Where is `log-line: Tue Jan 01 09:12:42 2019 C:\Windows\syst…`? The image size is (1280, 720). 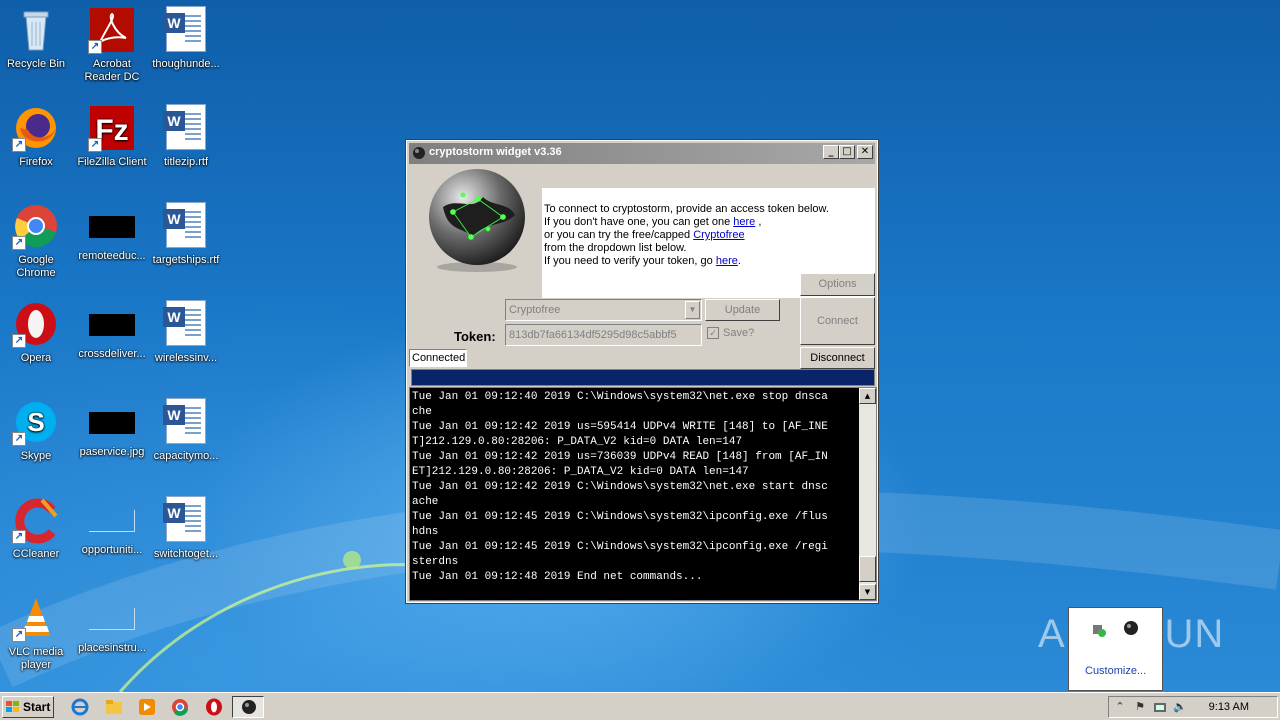
log-line: Tue Jan 01 09:12:42 2019 C:\Windows\syst… is located at coordinates (620, 487).